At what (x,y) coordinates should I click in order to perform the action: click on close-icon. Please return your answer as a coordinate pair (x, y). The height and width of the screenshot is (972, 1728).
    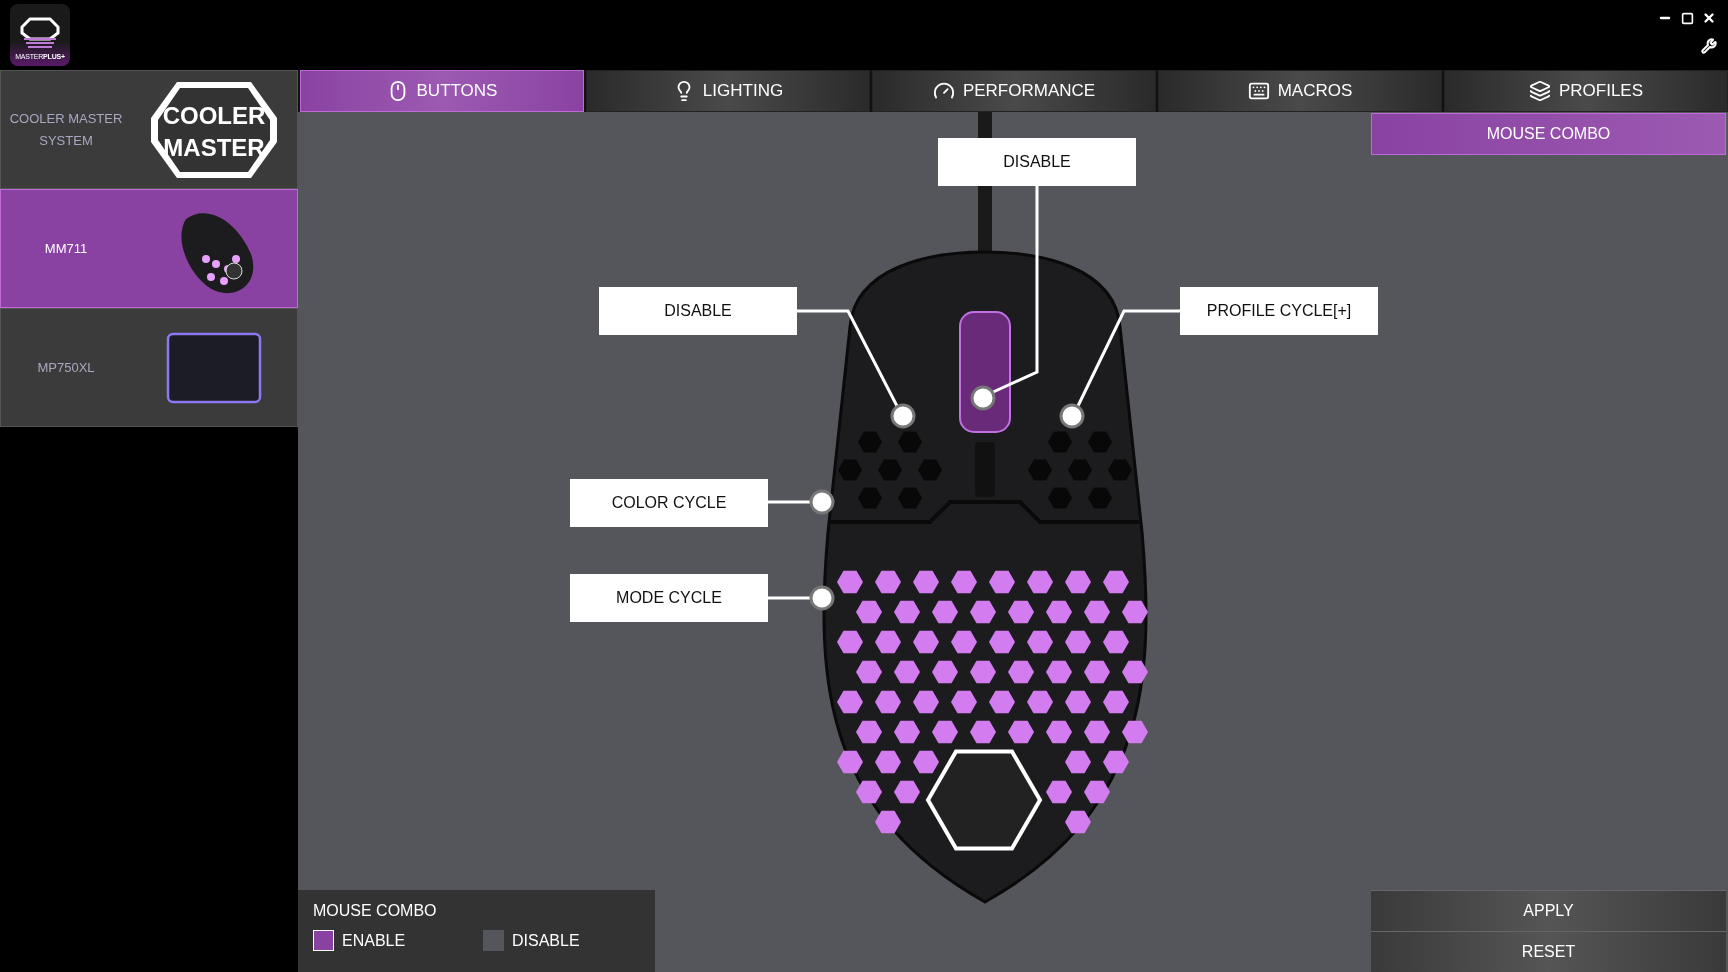
    Looking at the image, I should click on (1709, 18).